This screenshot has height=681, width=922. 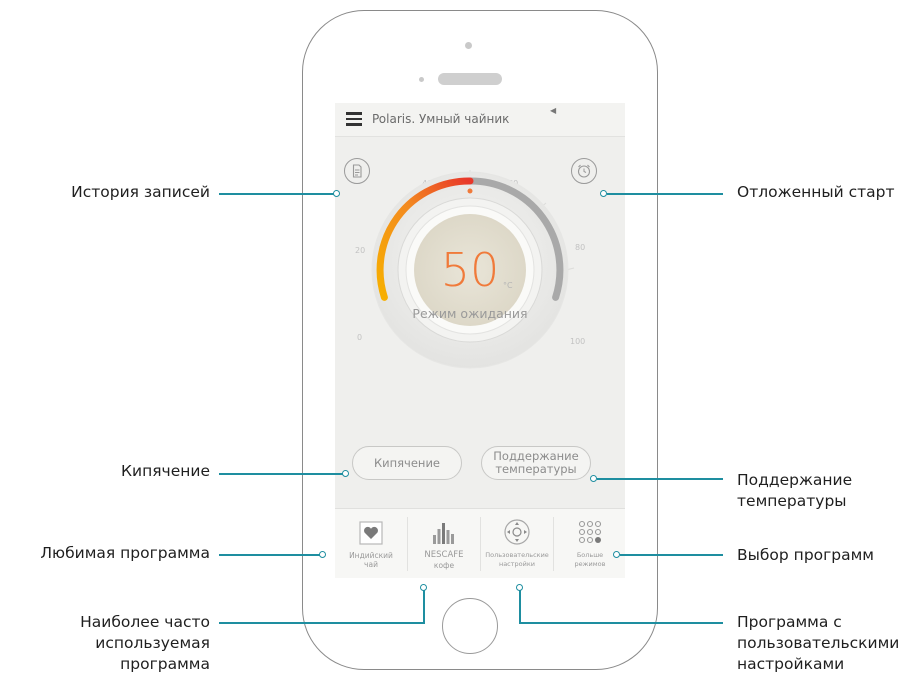 I want to click on tab-favorite: Индийский чай, so click(x=371, y=543).